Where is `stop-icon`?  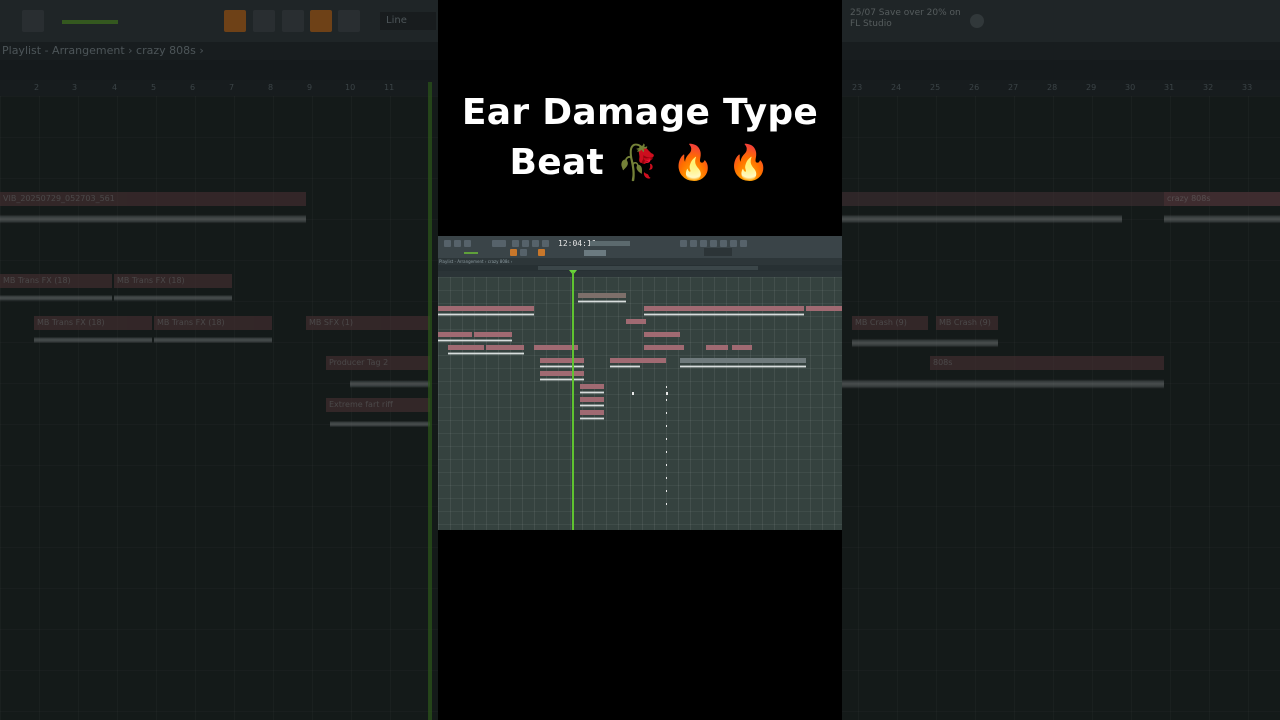 stop-icon is located at coordinates (467, 243).